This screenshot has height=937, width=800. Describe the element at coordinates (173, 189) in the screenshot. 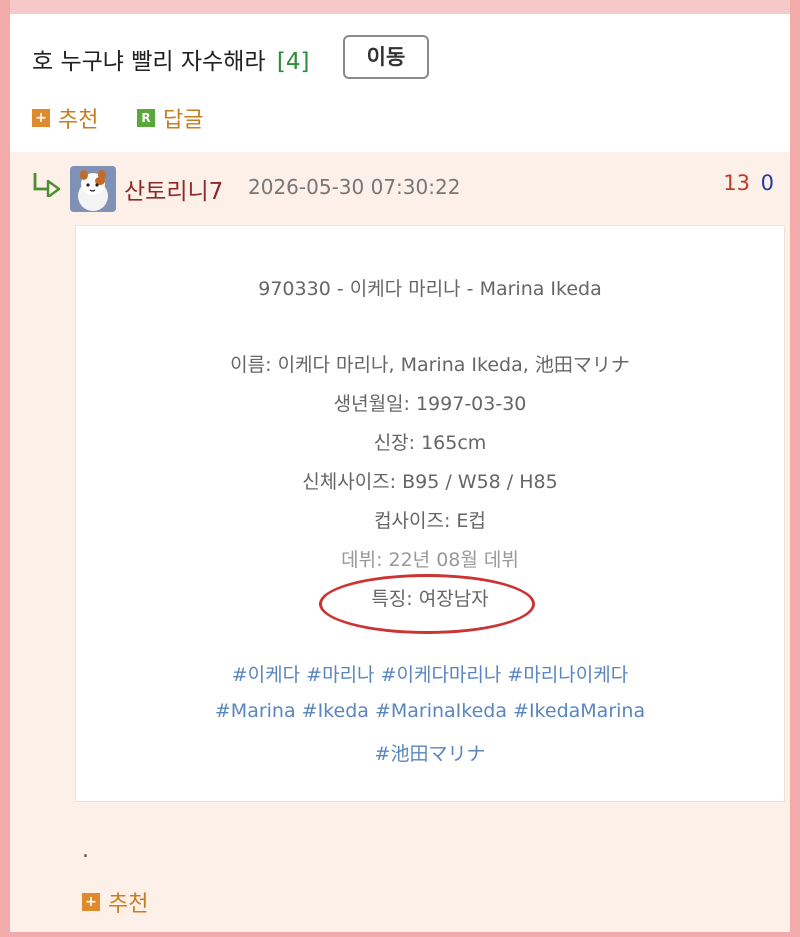

I see `reply-nickname: 산토리니7` at that location.